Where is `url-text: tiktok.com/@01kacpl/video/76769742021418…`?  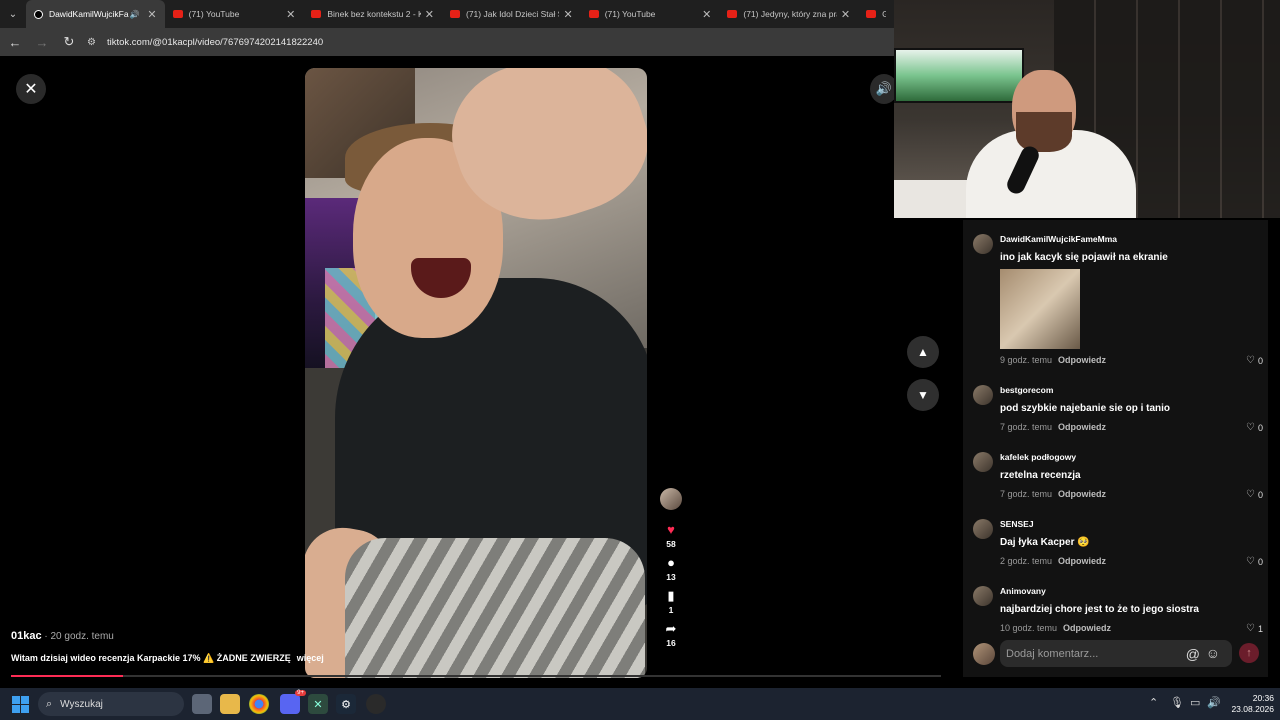
url-text: tiktok.com/@01kacpl/video/76769742021418… is located at coordinates (215, 42).